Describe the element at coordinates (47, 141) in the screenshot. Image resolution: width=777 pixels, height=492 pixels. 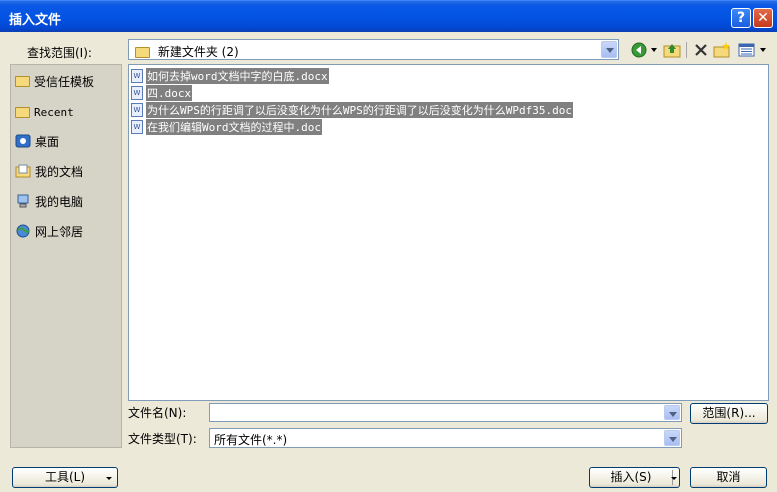
I see `place-label: 桌面` at that location.